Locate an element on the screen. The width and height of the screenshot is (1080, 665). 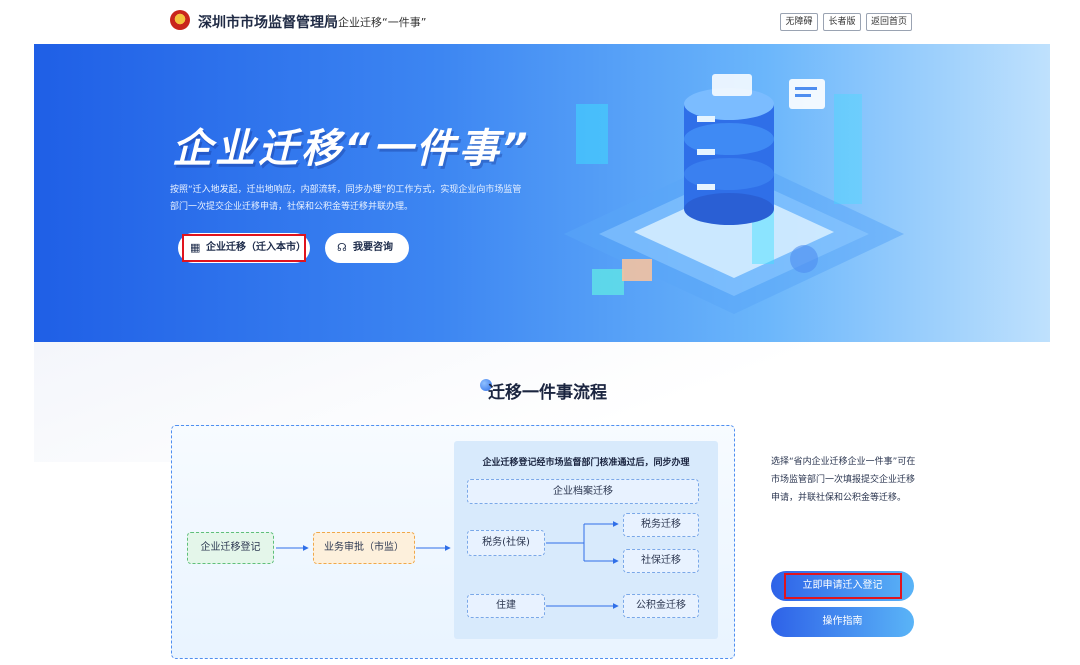
highlight-box-apply is located at coordinates (843, 586).